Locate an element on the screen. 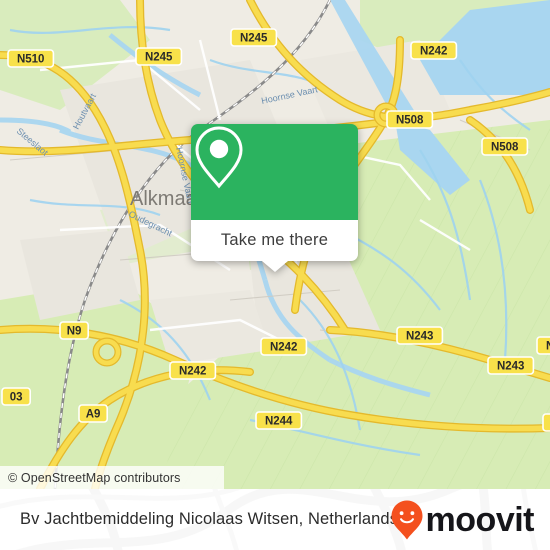 This screenshot has width=550, height=550. road-shield-label: A9 is located at coordinates (93, 414).